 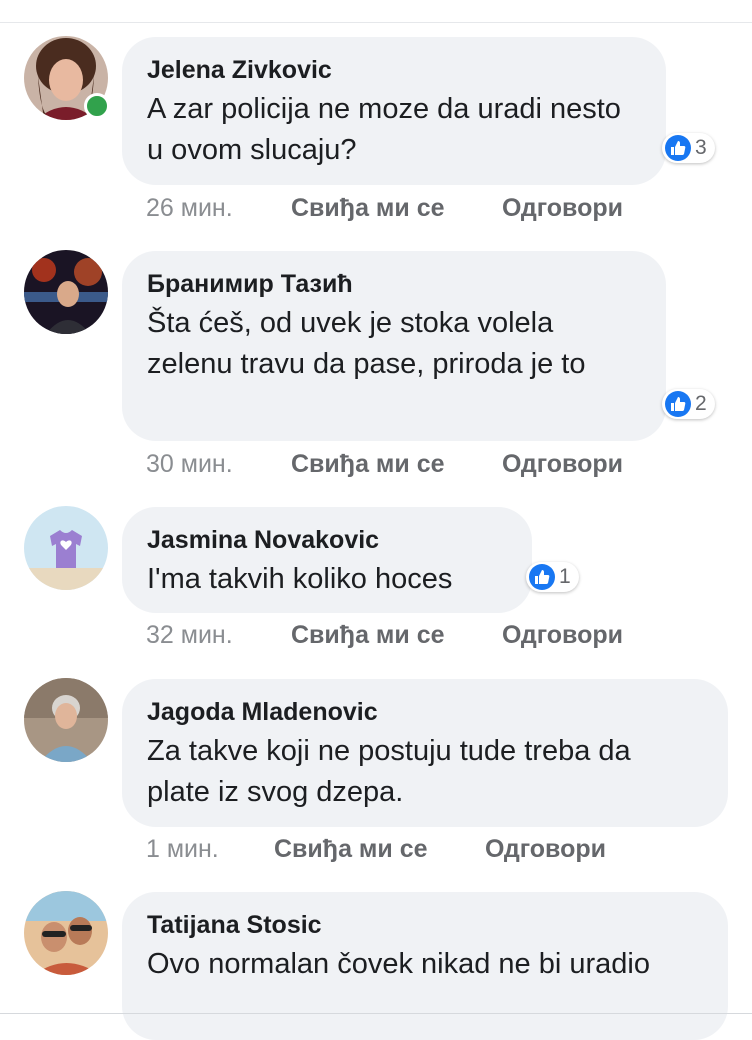 I want to click on online-status-indicator, so click(x=97, y=106).